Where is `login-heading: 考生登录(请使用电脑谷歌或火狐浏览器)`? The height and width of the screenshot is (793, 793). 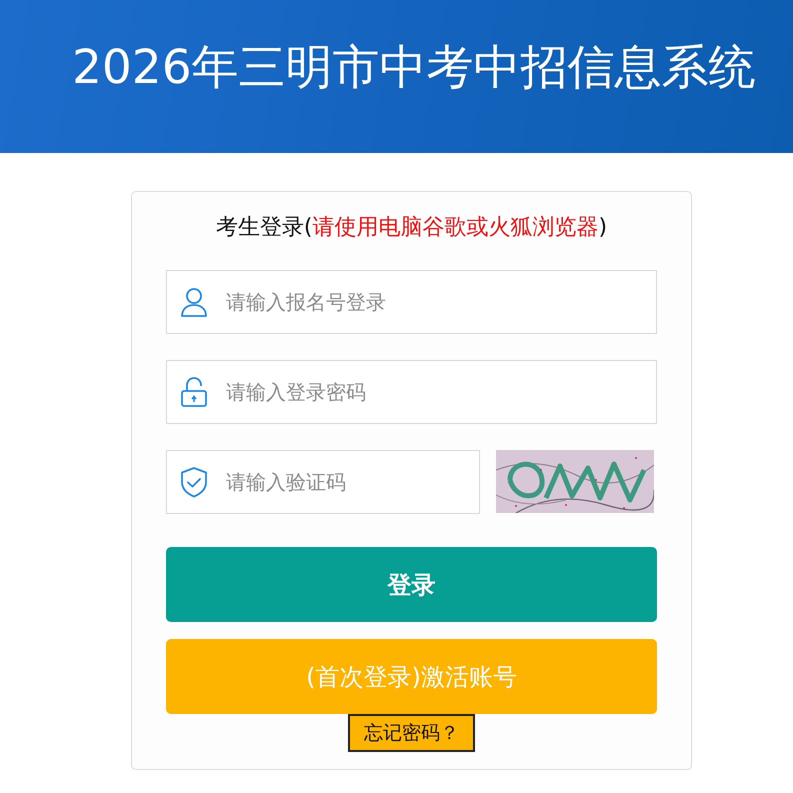
login-heading: 考生登录(请使用电脑谷歌或火狐浏览器) is located at coordinates (411, 228).